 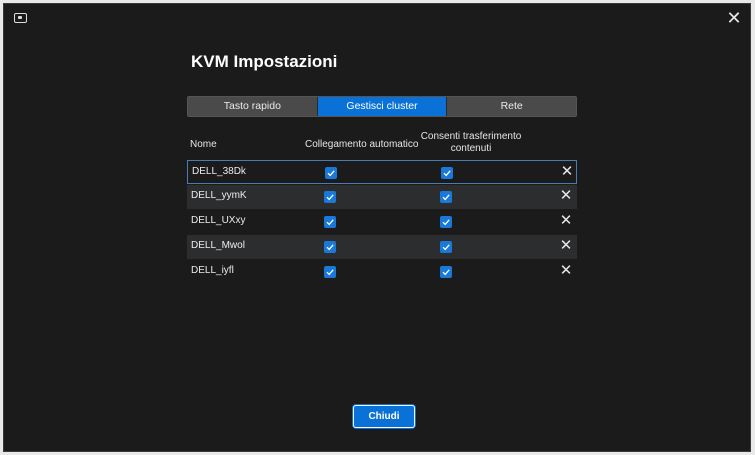 I want to click on device-name: DELL_38Dk, so click(x=219, y=171).